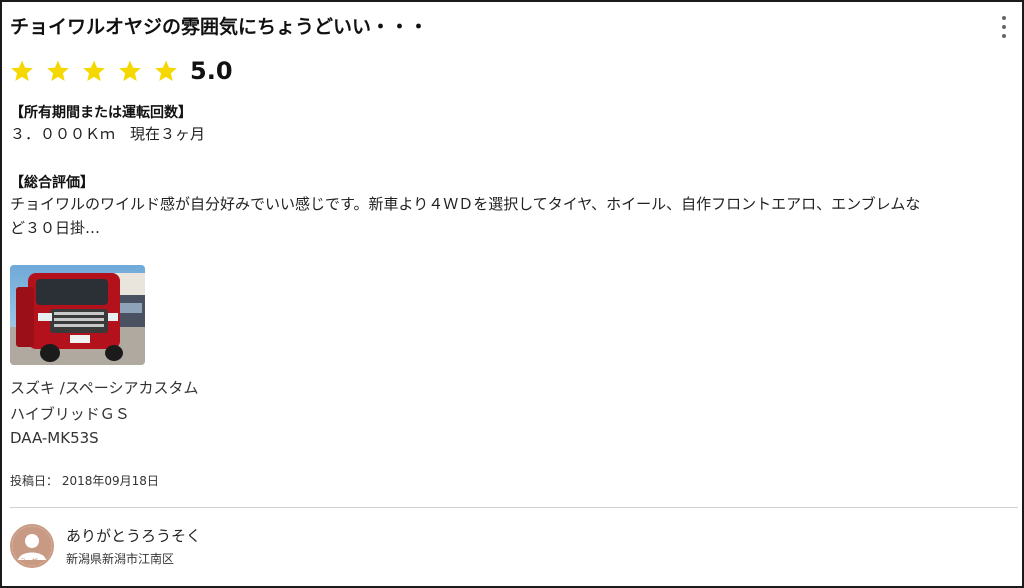 The height and width of the screenshot is (588, 1024). What do you see at coordinates (32, 561) in the screenshot?
I see `avatar-label: ユーザー` at bounding box center [32, 561].